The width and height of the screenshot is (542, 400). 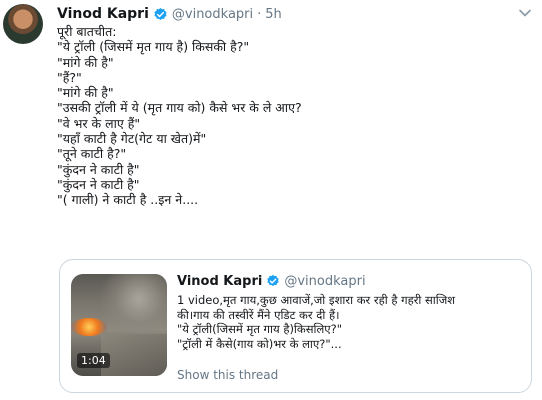 I want to click on author-name: Vinod Kapri, so click(x=103, y=14).